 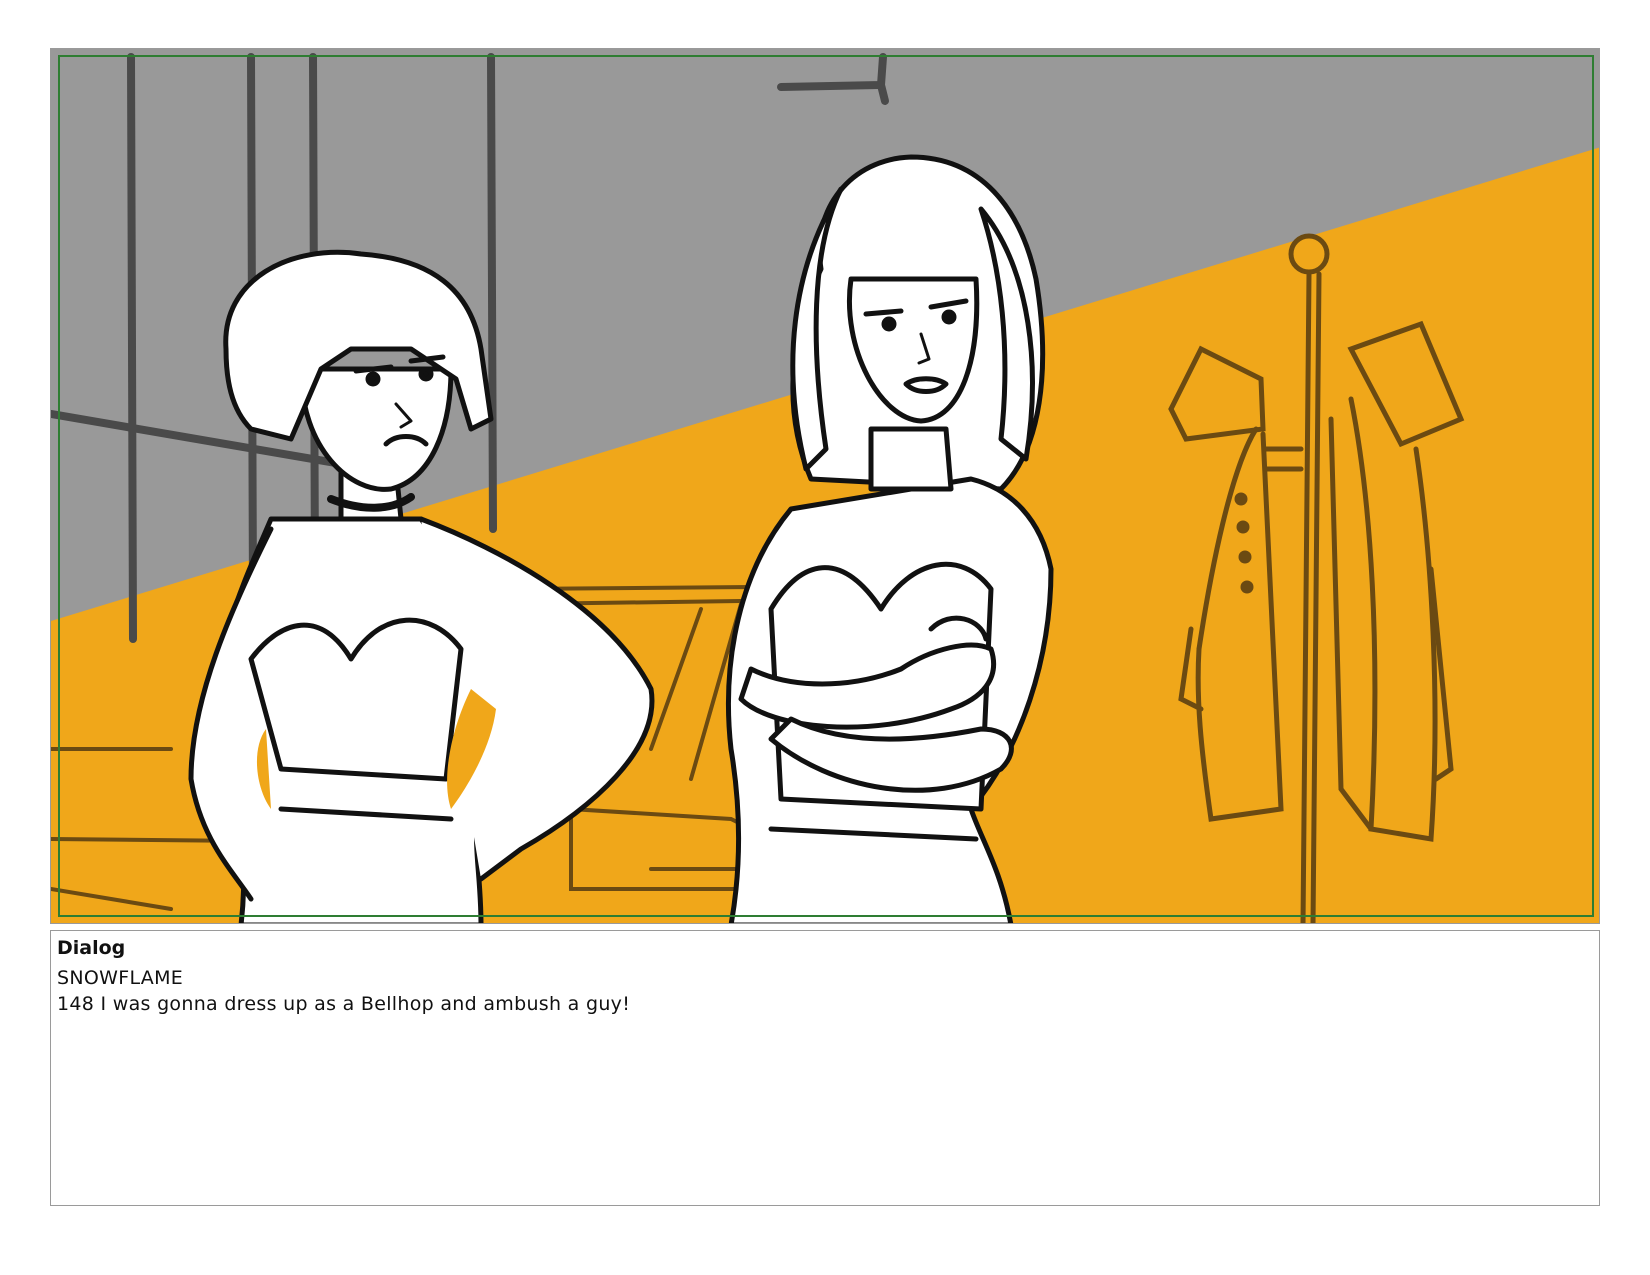 I want to click on dialog-title: Dialog, so click(x=91, y=948).